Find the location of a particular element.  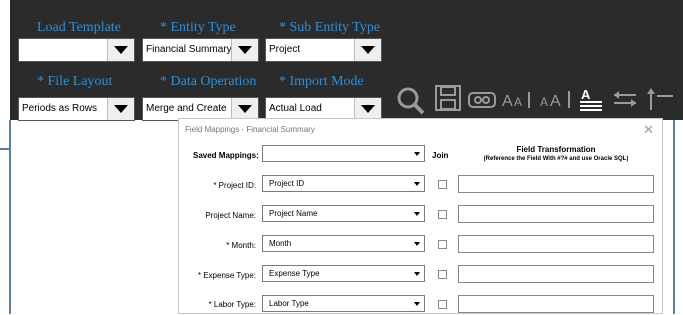

panel-right-border is located at coordinates (674, 217).